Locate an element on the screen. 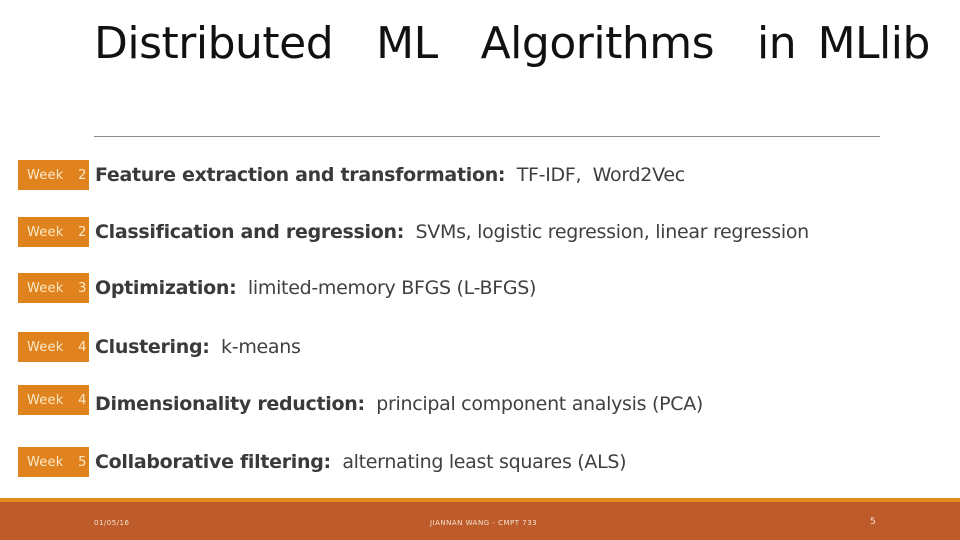  list-item: Week 4 Clustering: k-means is located at coordinates (159, 347).